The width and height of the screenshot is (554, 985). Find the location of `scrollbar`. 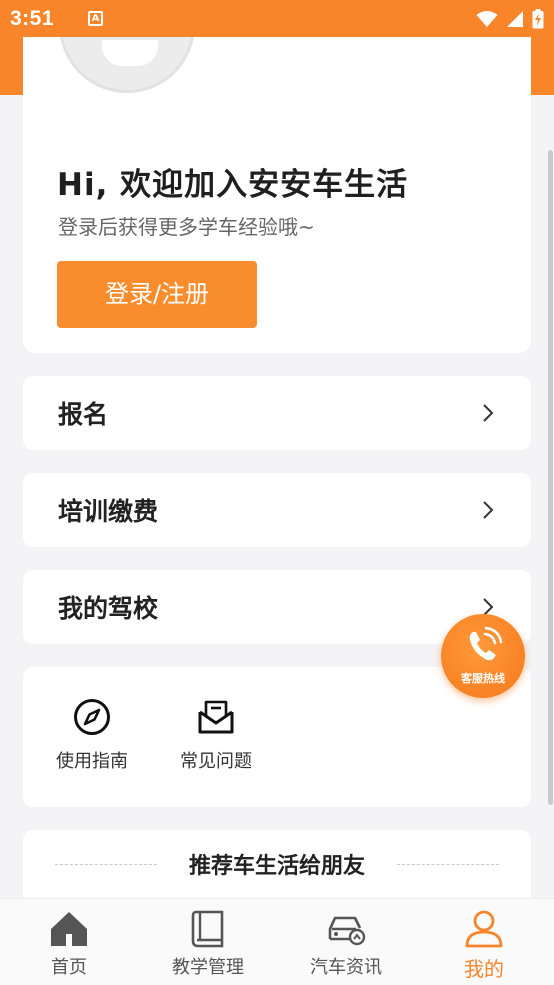

scrollbar is located at coordinates (550, 477).